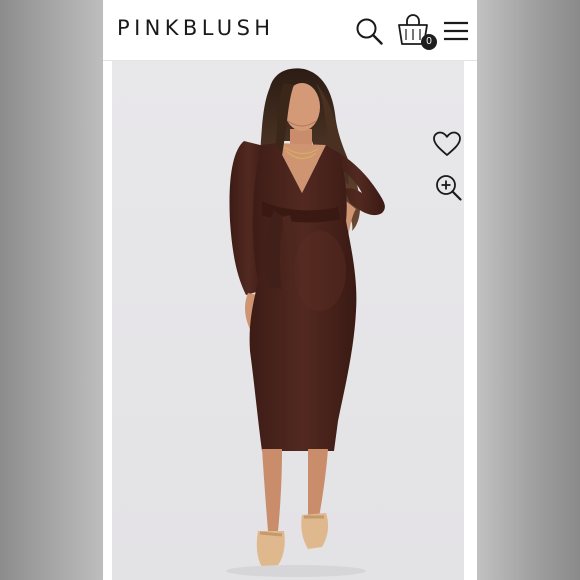  Describe the element at coordinates (369, 31) in the screenshot. I see `search-icon` at that location.